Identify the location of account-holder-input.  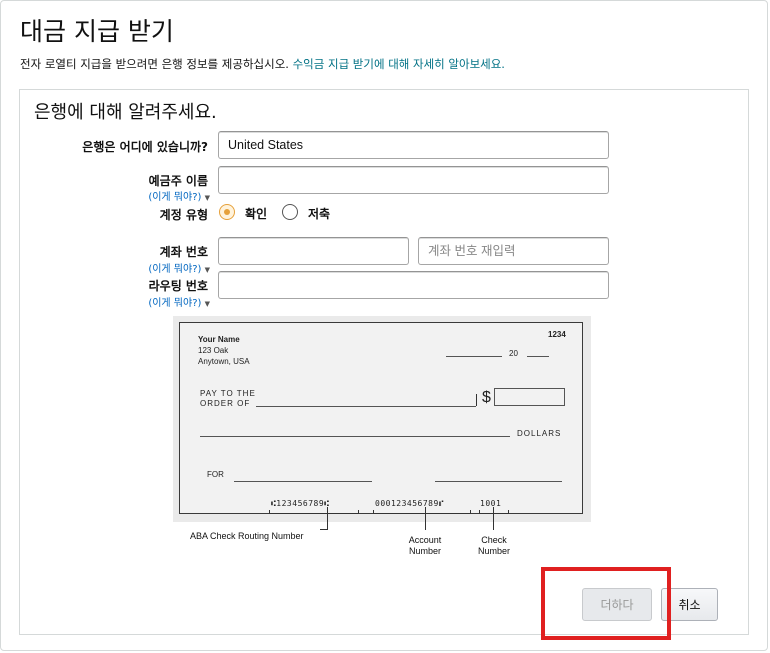
(413, 180).